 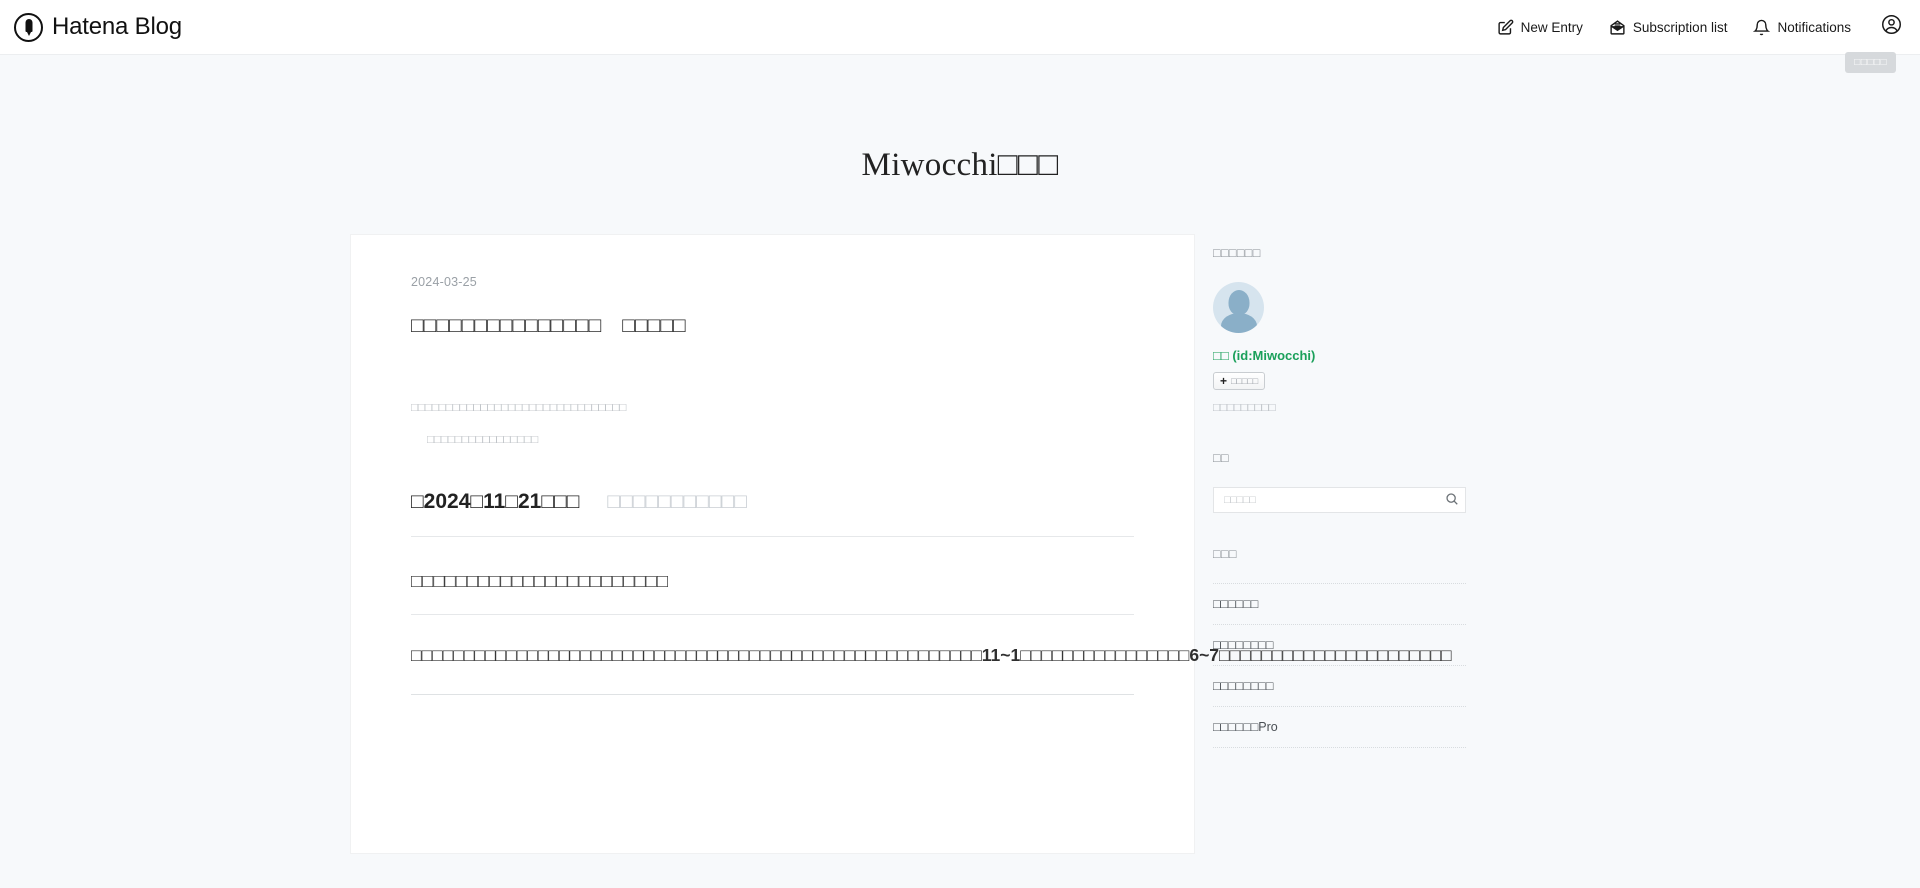 I want to click on category-link-2: □□□□□□□□, so click(x=1243, y=686).